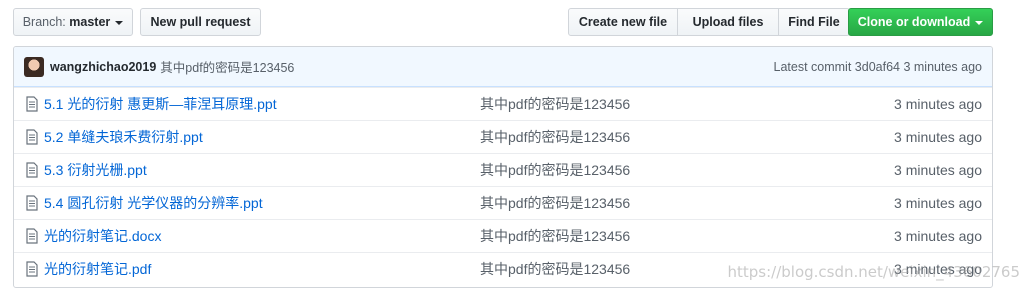 The width and height of the screenshot is (1028, 295). I want to click on branch-prefix-label: Branch:, so click(44, 22).